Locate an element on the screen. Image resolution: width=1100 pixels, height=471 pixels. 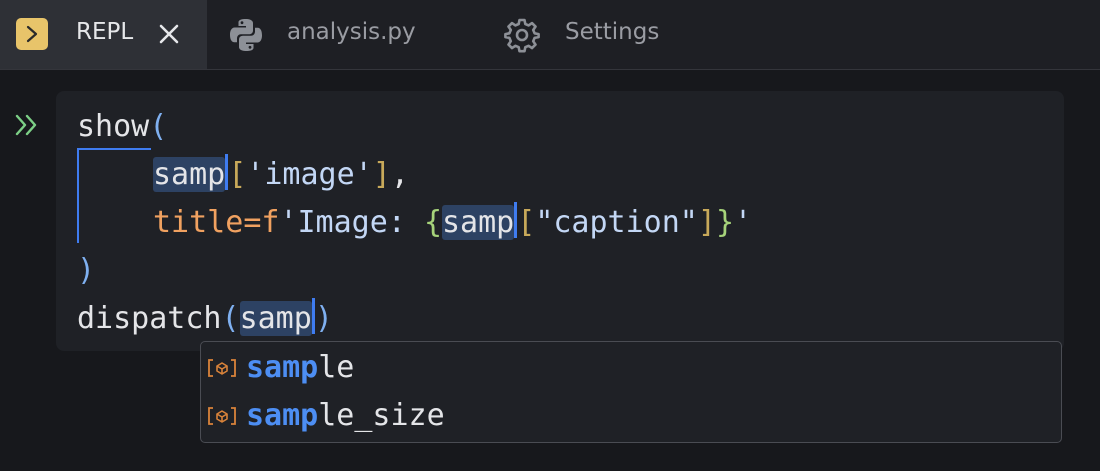
close-icon is located at coordinates (169, 34).